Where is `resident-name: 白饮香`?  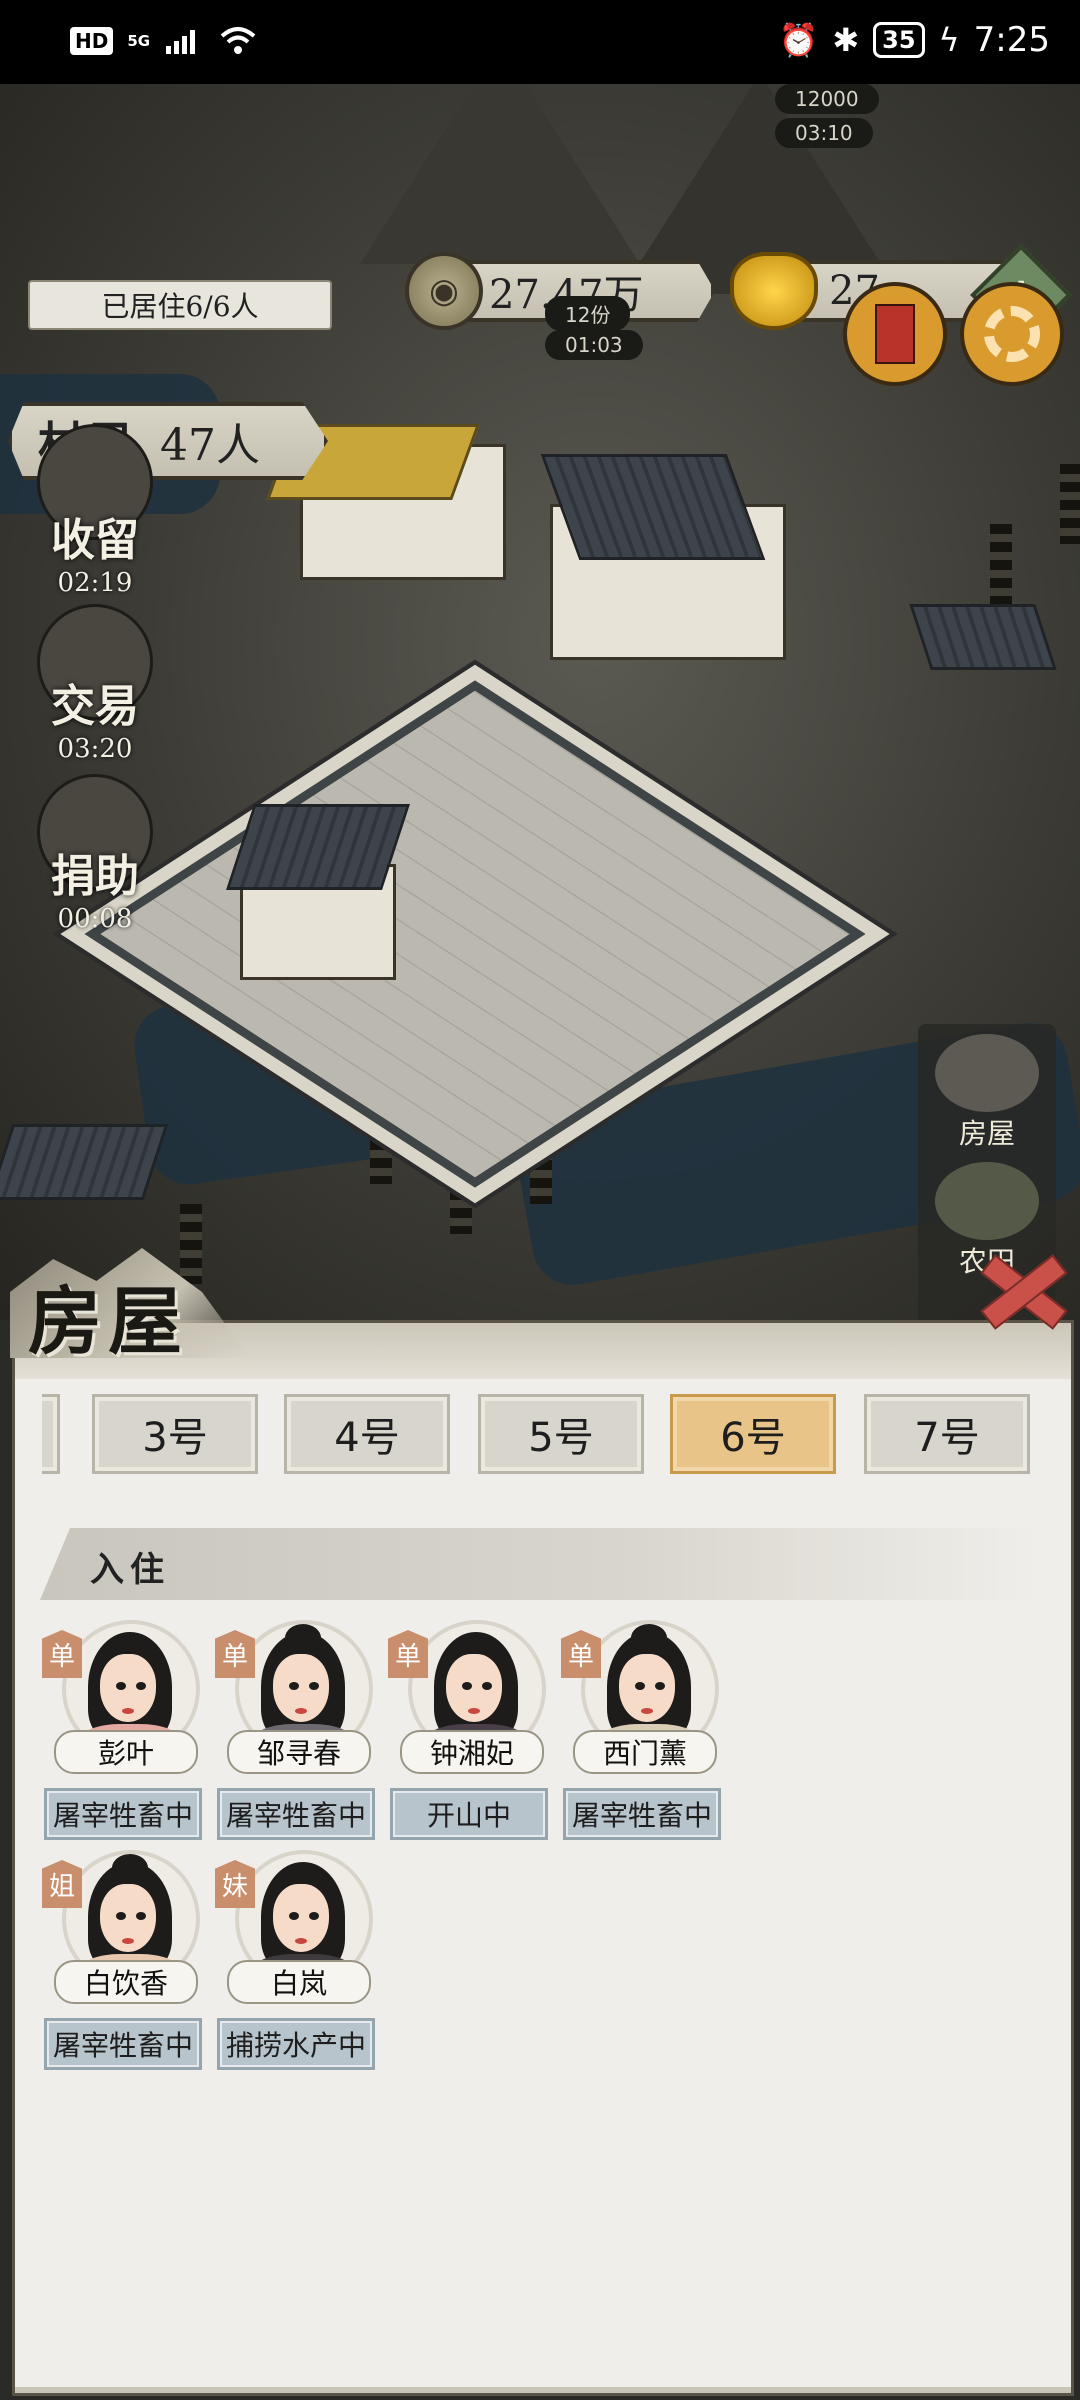
resident-name: 白饮香 is located at coordinates (126, 1982).